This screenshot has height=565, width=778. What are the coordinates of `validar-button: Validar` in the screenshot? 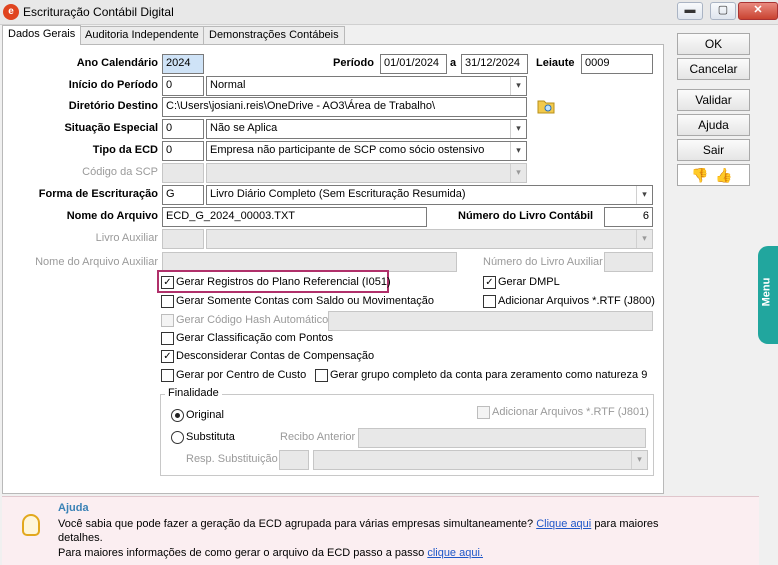 It's located at (713, 100).